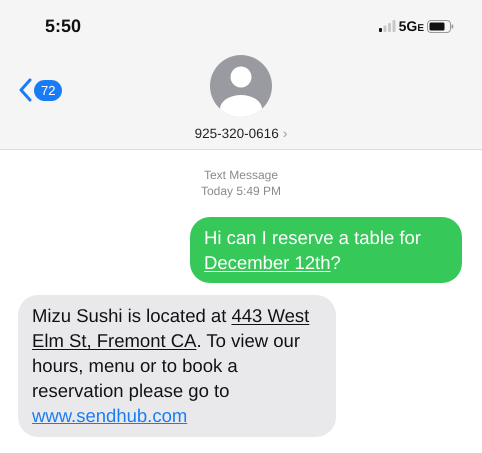  Describe the element at coordinates (387, 26) in the screenshot. I see `signal-icon` at that location.